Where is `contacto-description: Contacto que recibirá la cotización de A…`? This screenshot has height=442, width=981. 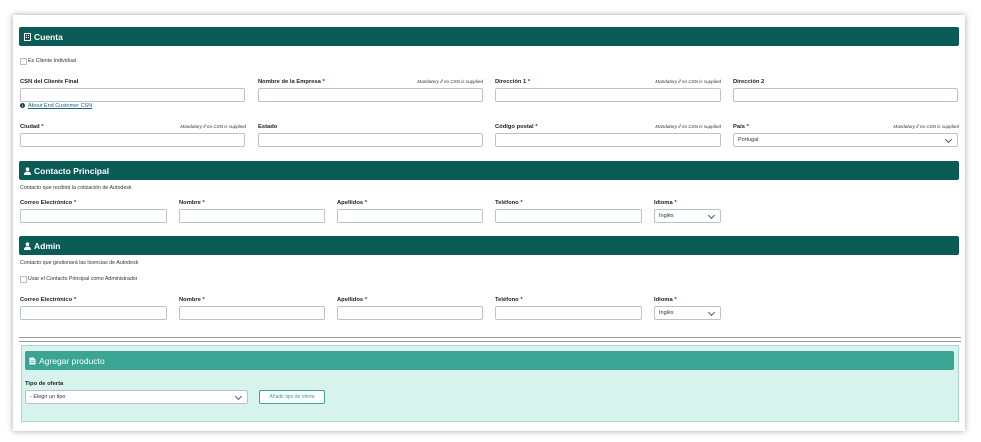
contacto-description: Contacto que recibirá la cotización de A… is located at coordinates (76, 188).